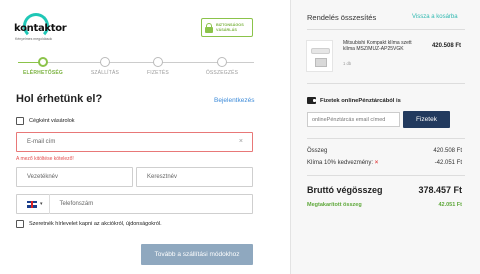 This screenshot has width=480, height=274. What do you see at coordinates (105, 73) in the screenshot?
I see `step-label: SZÁLLÍTÁS` at bounding box center [105, 73].